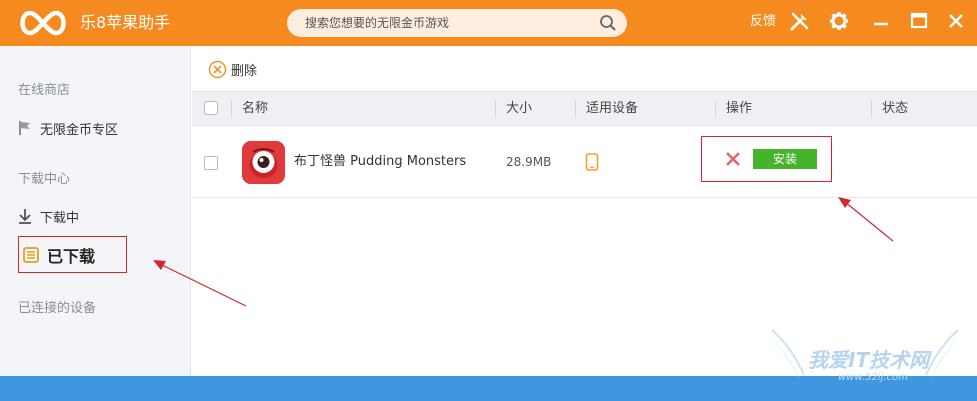 The width and height of the screenshot is (977, 401). Describe the element at coordinates (31, 254) in the screenshot. I see `list-icon` at that location.